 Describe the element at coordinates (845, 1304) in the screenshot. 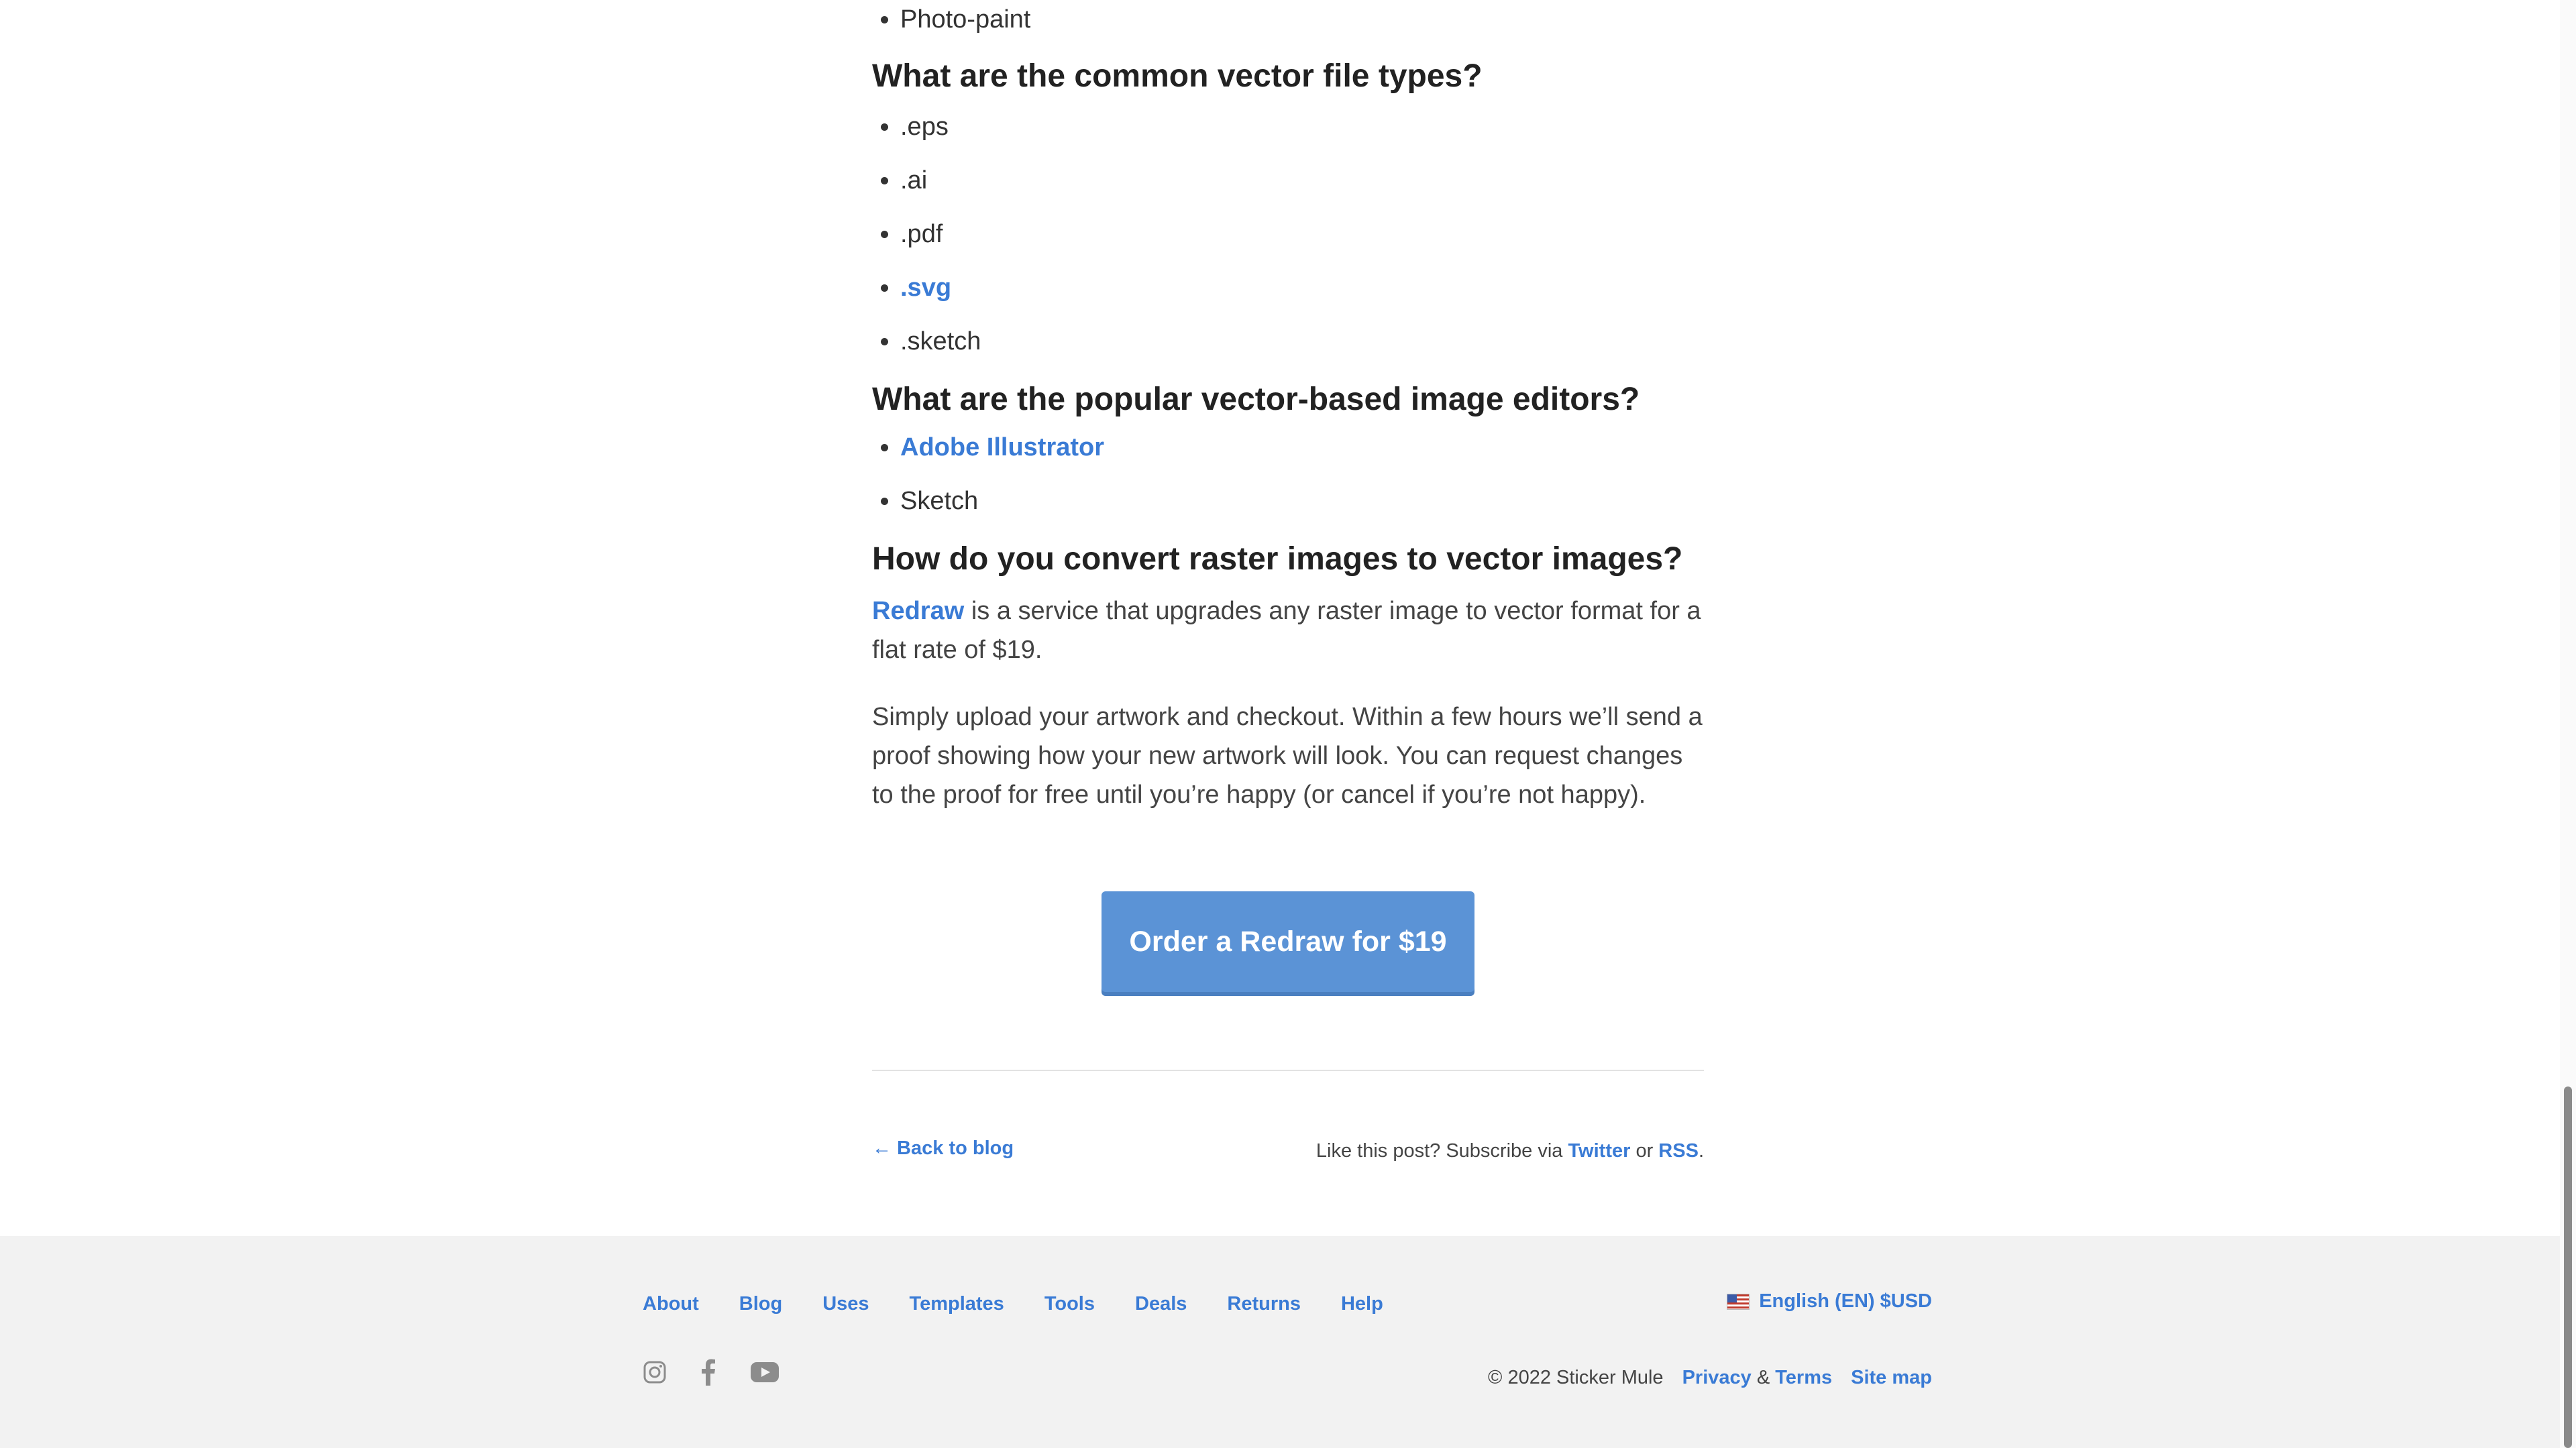

I see `footer-link-uses: Uses` at that location.